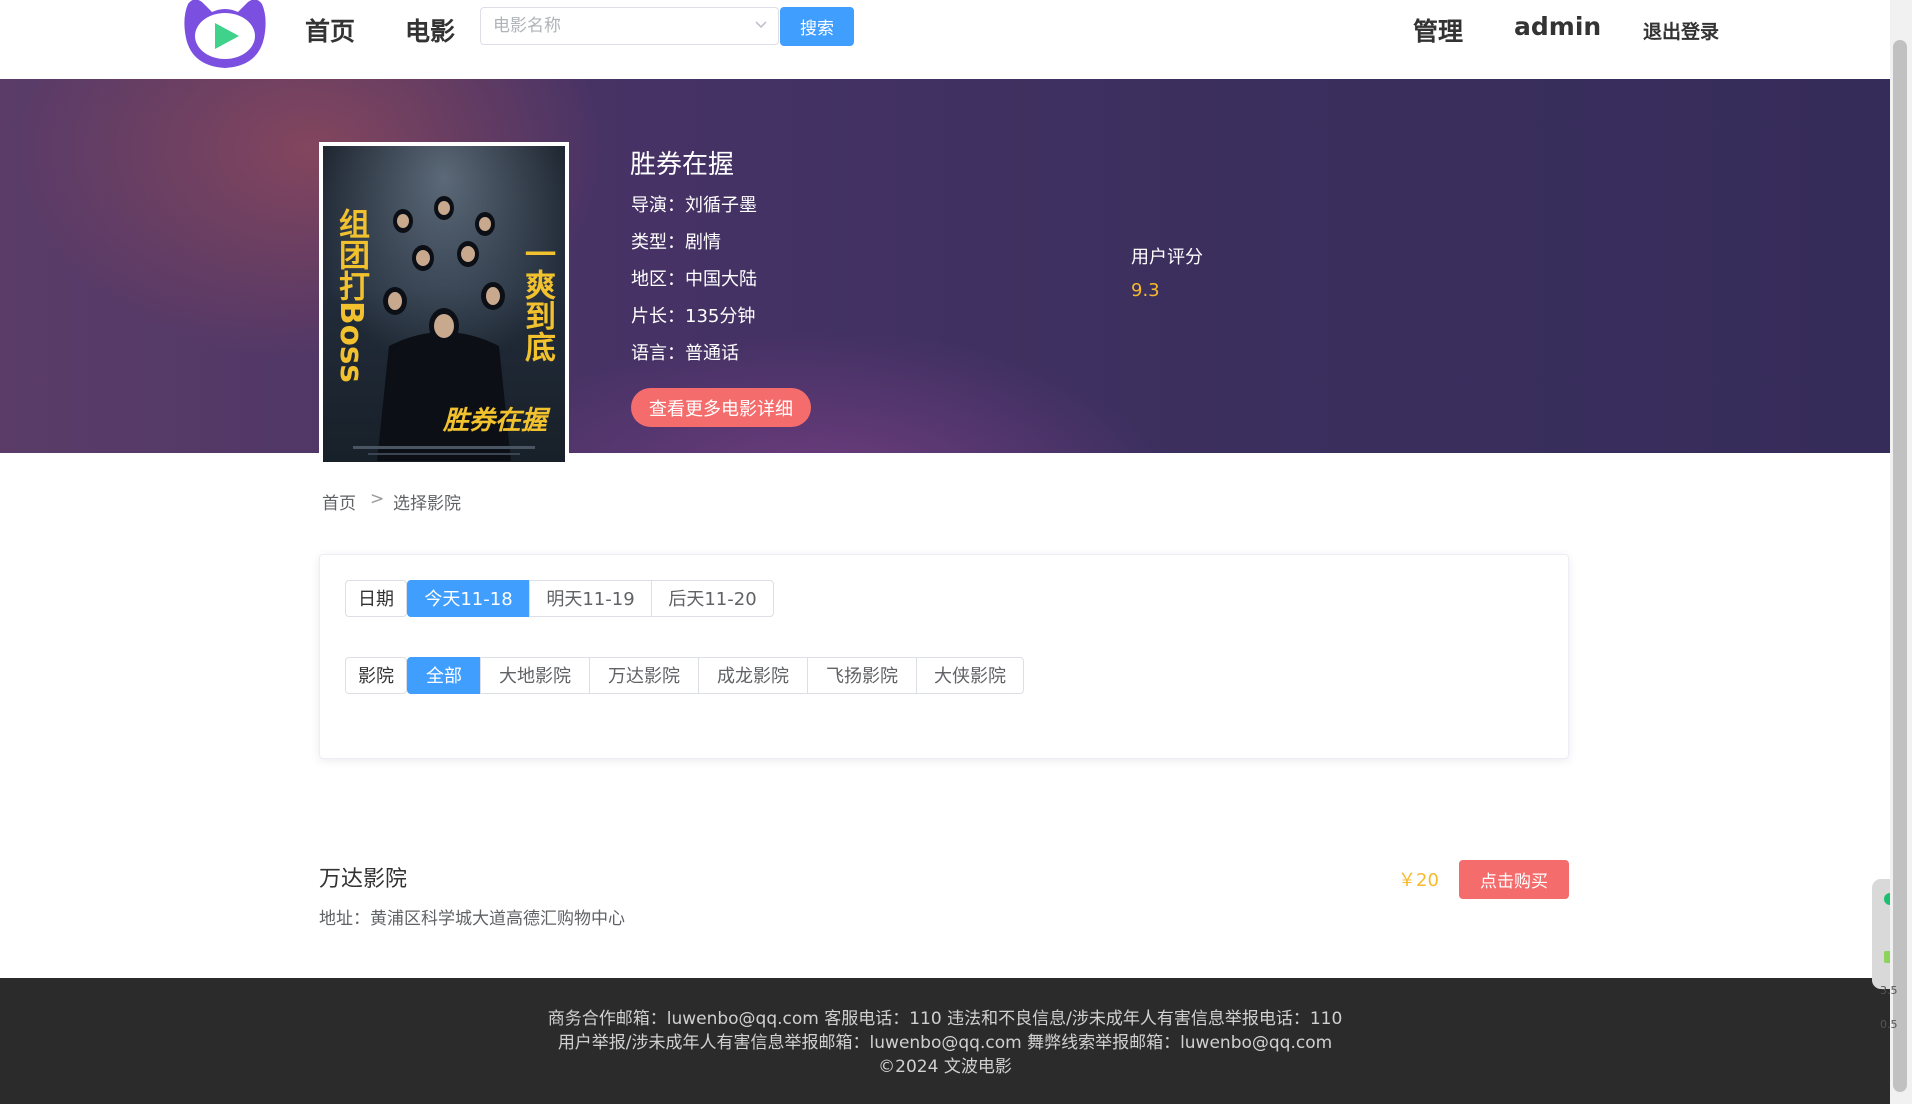 The width and height of the screenshot is (1912, 1104). Describe the element at coordinates (1514, 879) in the screenshot. I see `buy-ticket-button: 点击购买` at that location.